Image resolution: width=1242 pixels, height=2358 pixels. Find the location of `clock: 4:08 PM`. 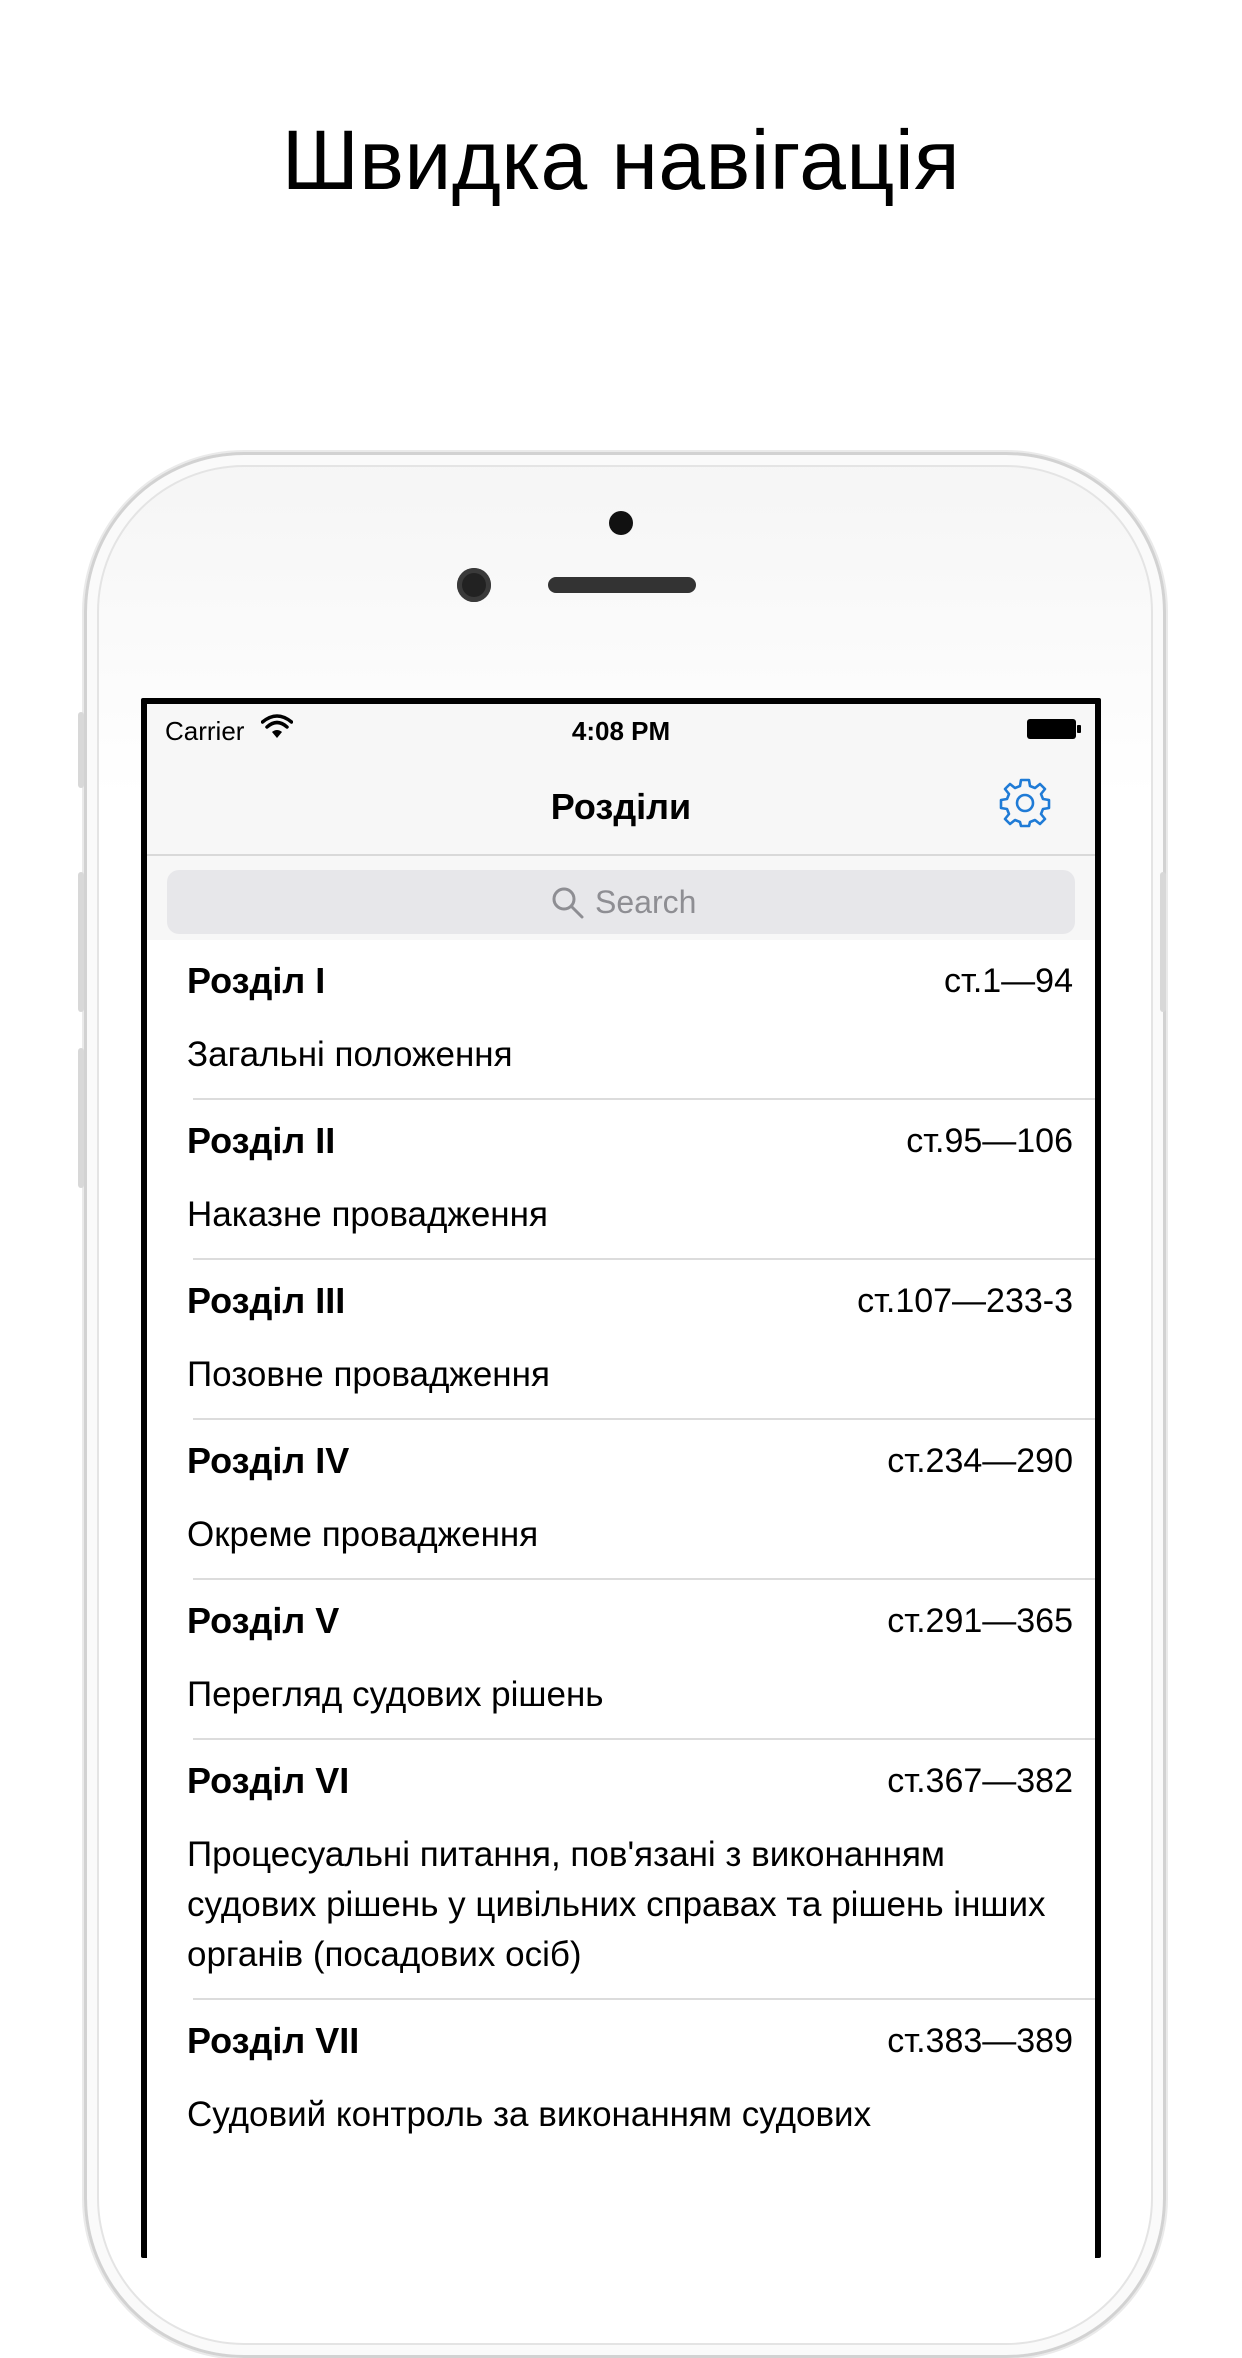

clock: 4:08 PM is located at coordinates (621, 731).